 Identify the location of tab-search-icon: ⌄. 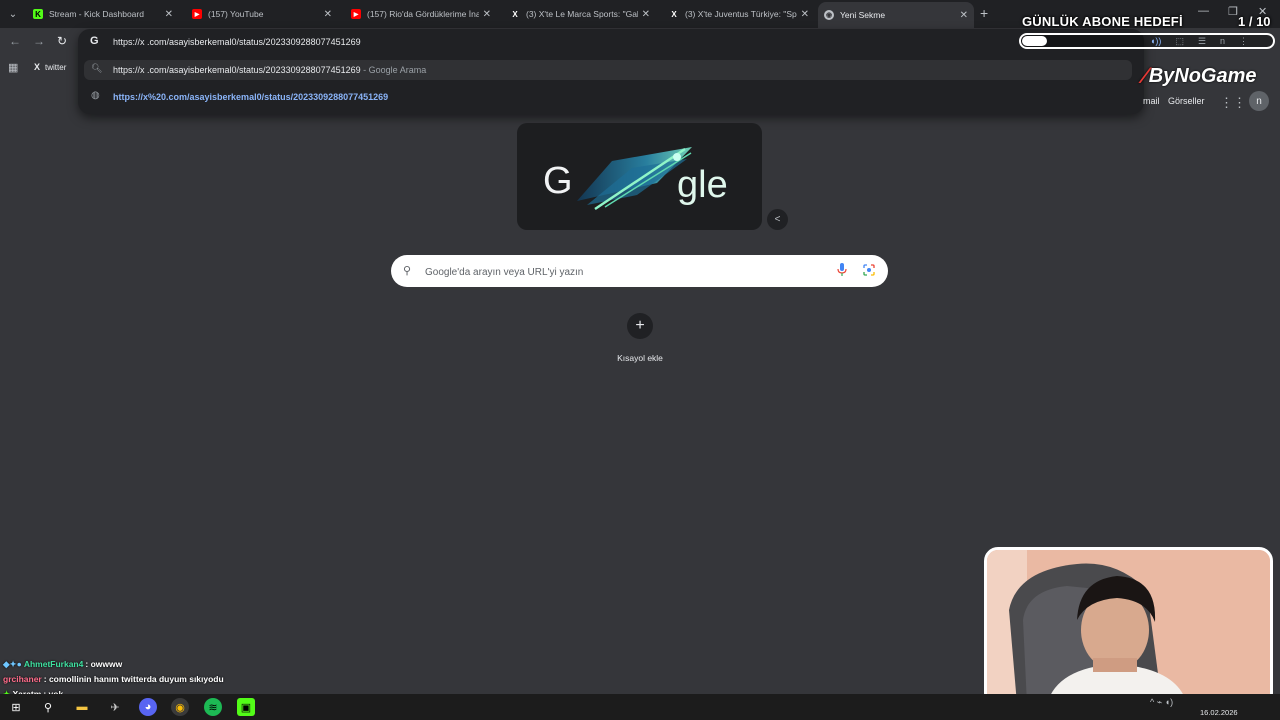
(13, 14).